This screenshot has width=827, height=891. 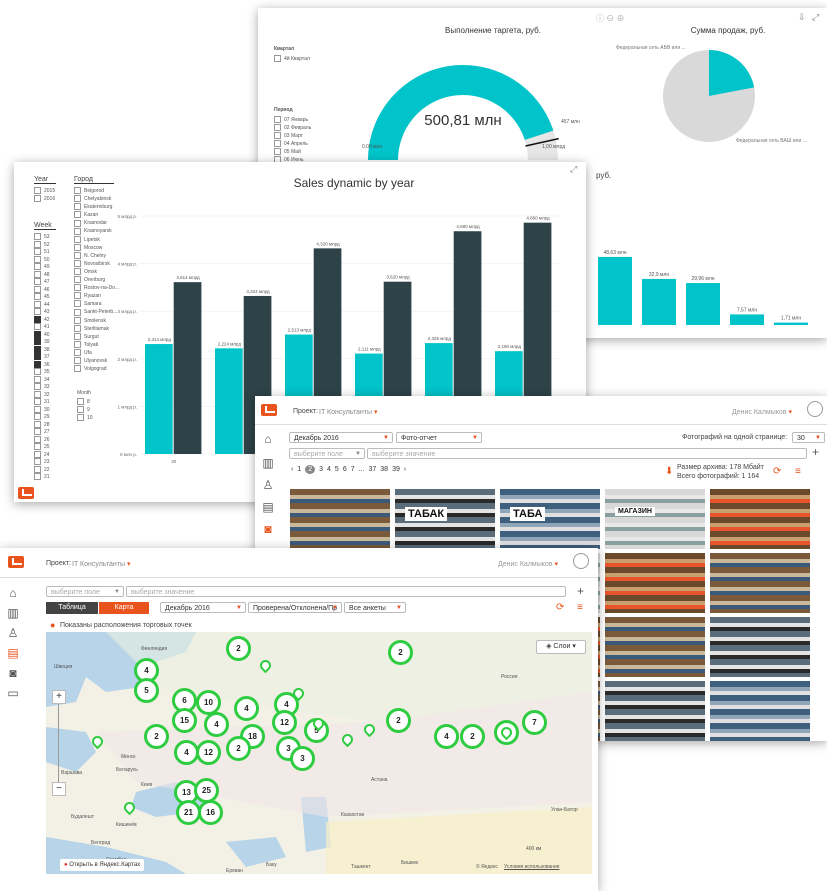 I want to click on period-item: 04 Апрель, so click(x=292, y=144).